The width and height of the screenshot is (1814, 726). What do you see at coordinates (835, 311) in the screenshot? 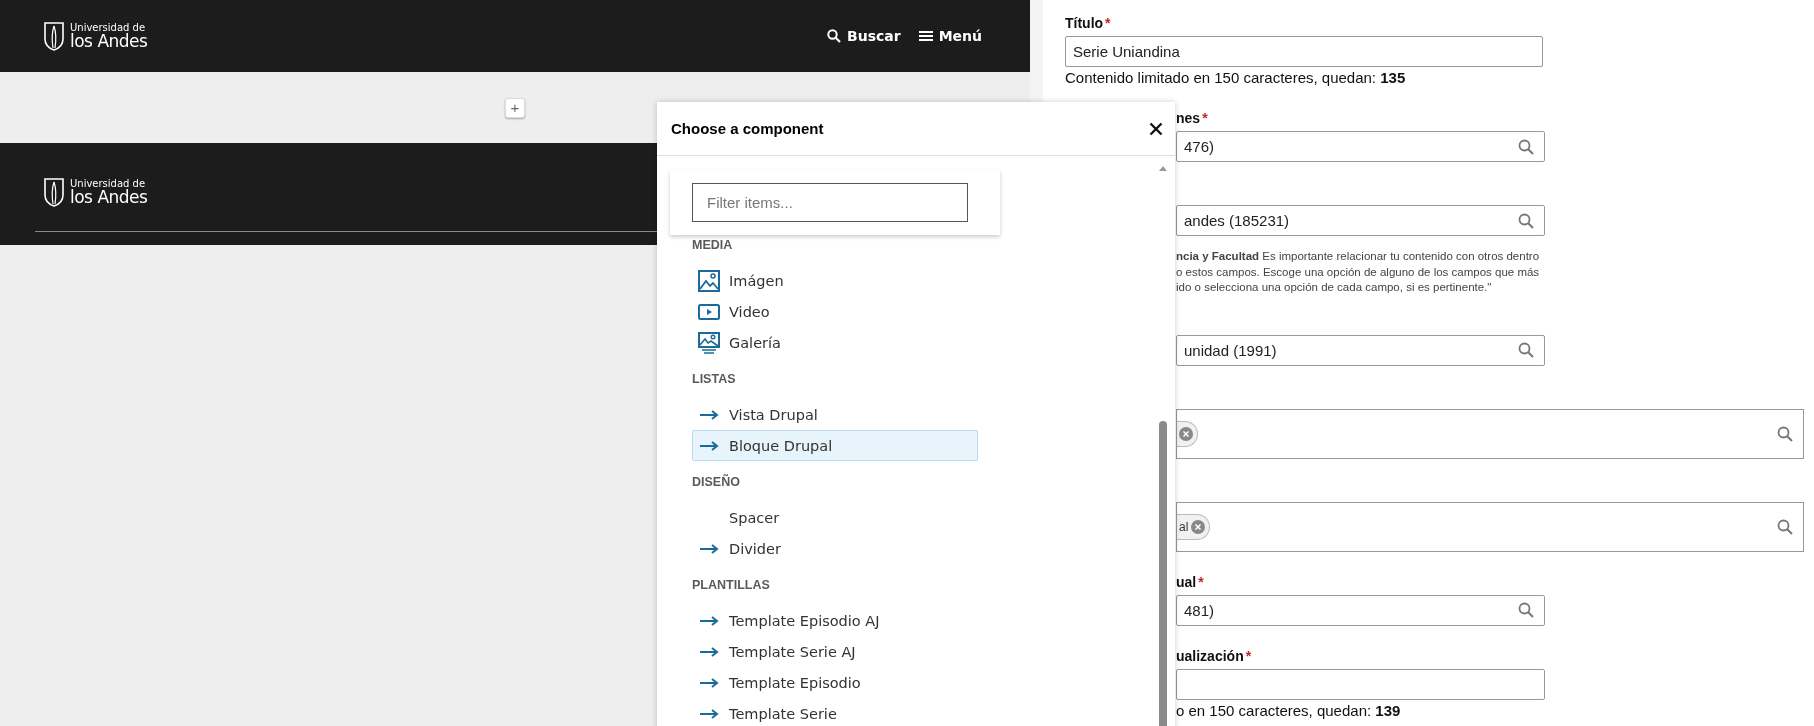
I see `component-item: Video` at bounding box center [835, 311].